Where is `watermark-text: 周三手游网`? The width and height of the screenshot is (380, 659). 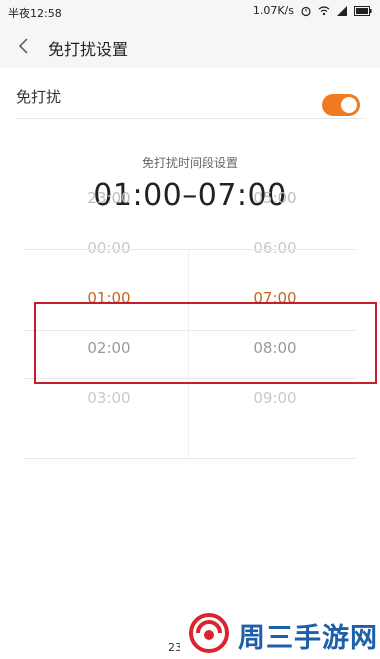 watermark-text: 周三手游网 is located at coordinates (308, 638).